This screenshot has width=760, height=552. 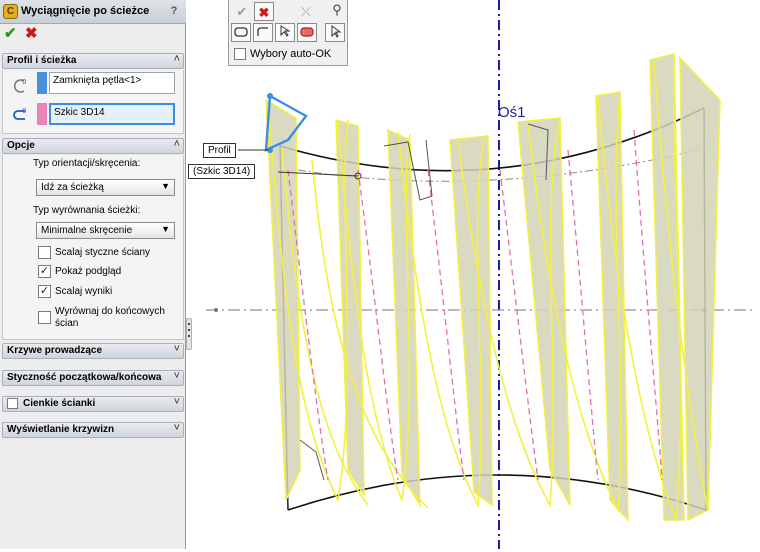 What do you see at coordinates (105, 230) in the screenshot?
I see `alignment-dropdown: Minimalne skręcenie ▼` at bounding box center [105, 230].